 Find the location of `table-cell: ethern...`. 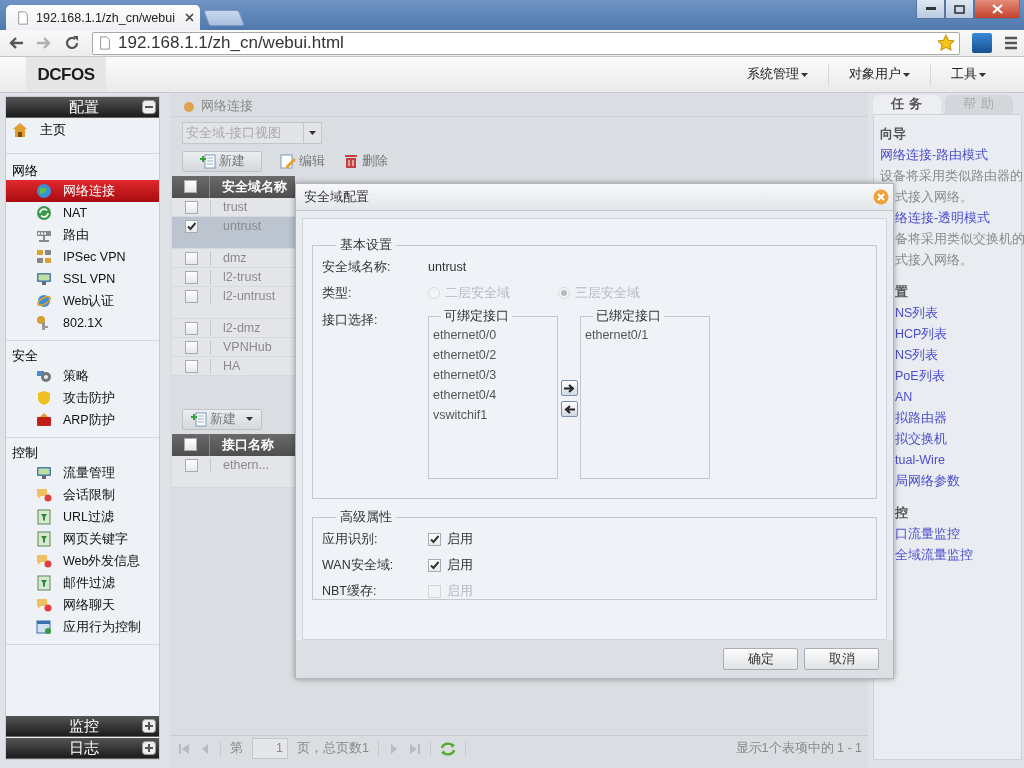

table-cell: ethern... is located at coordinates (239, 465).